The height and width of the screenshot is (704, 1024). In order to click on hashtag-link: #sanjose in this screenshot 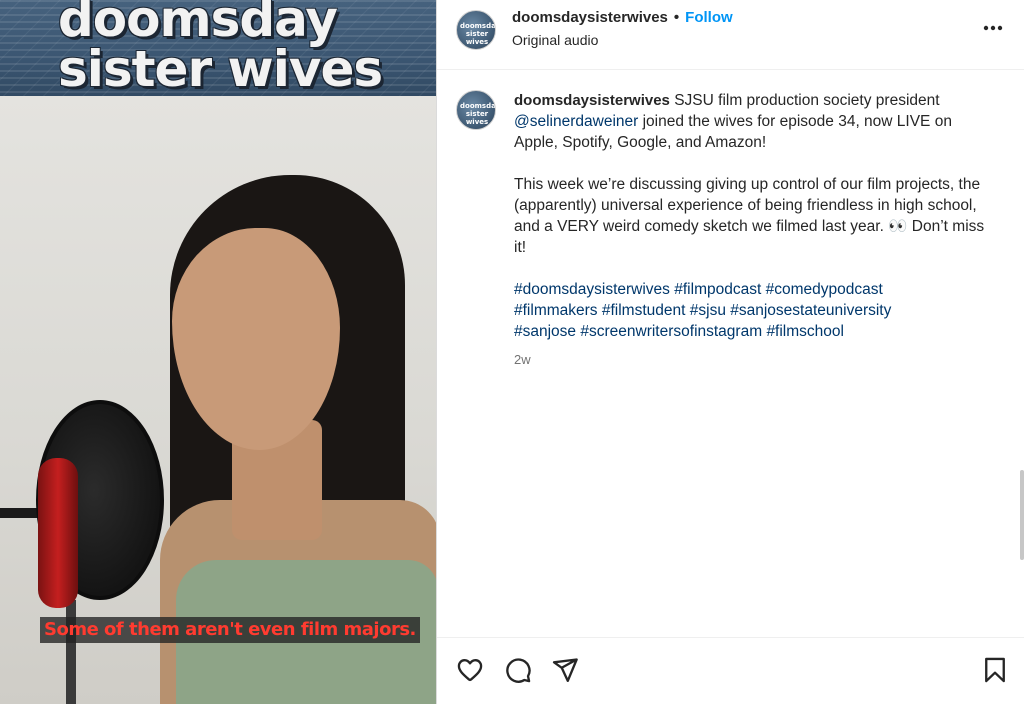, I will do `click(545, 331)`.